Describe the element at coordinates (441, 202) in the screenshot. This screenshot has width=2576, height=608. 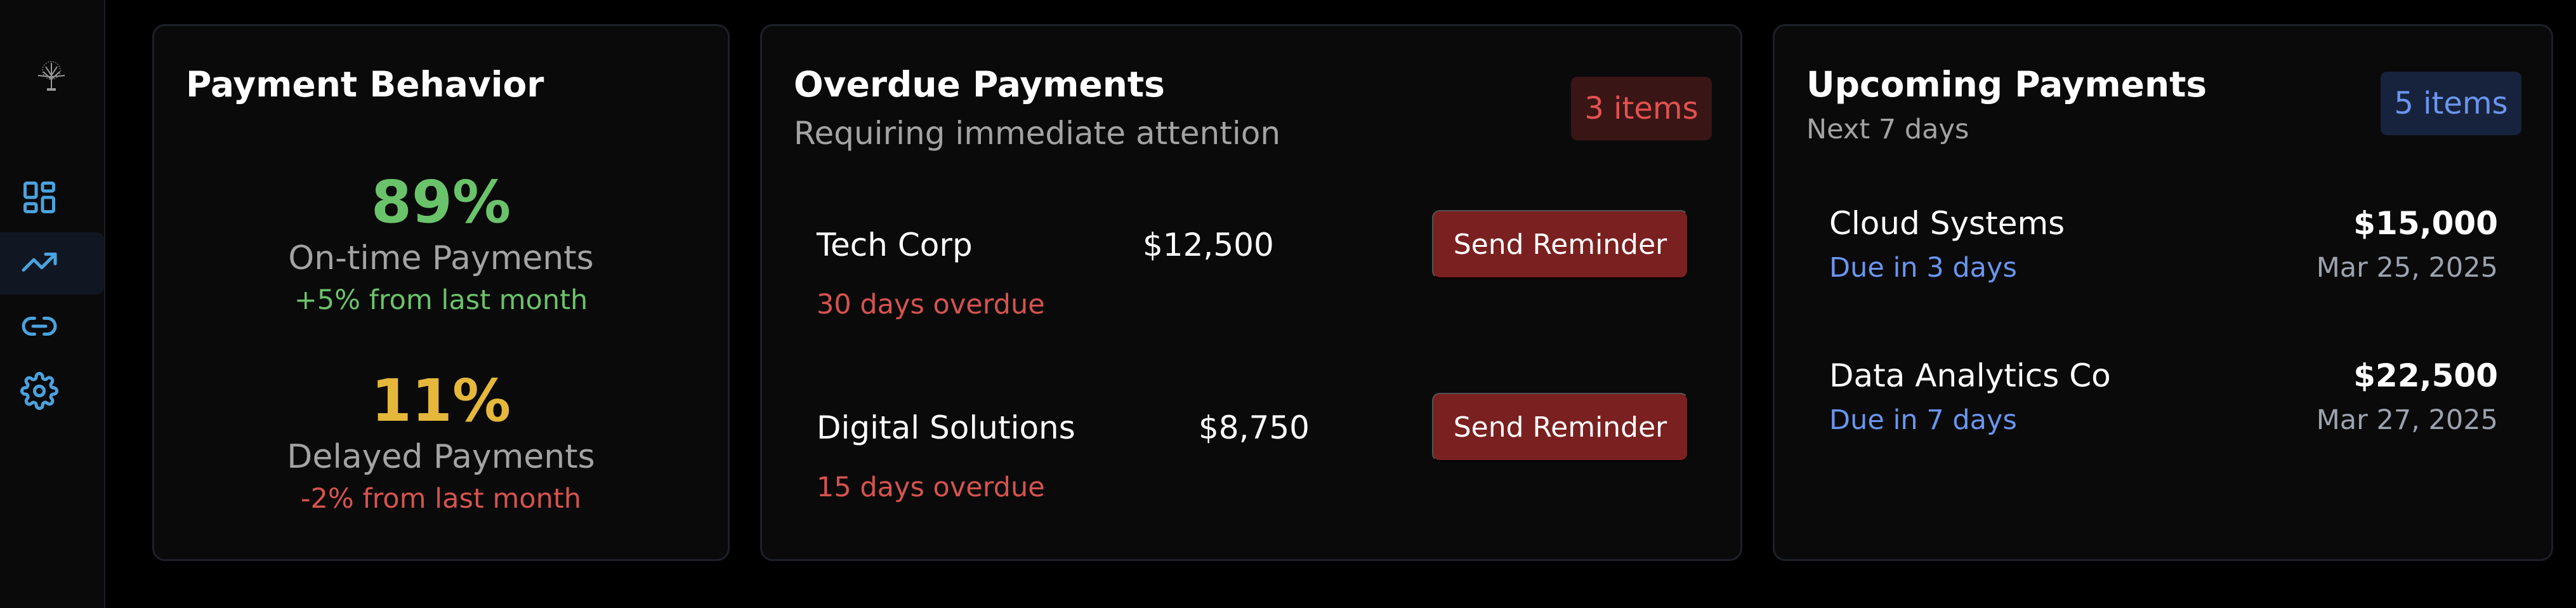
I see `ontime-value: 89%` at that location.